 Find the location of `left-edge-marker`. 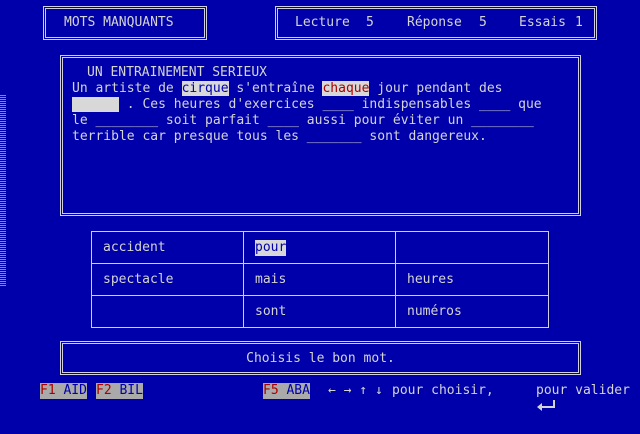

left-edge-marker is located at coordinates (3, 191).